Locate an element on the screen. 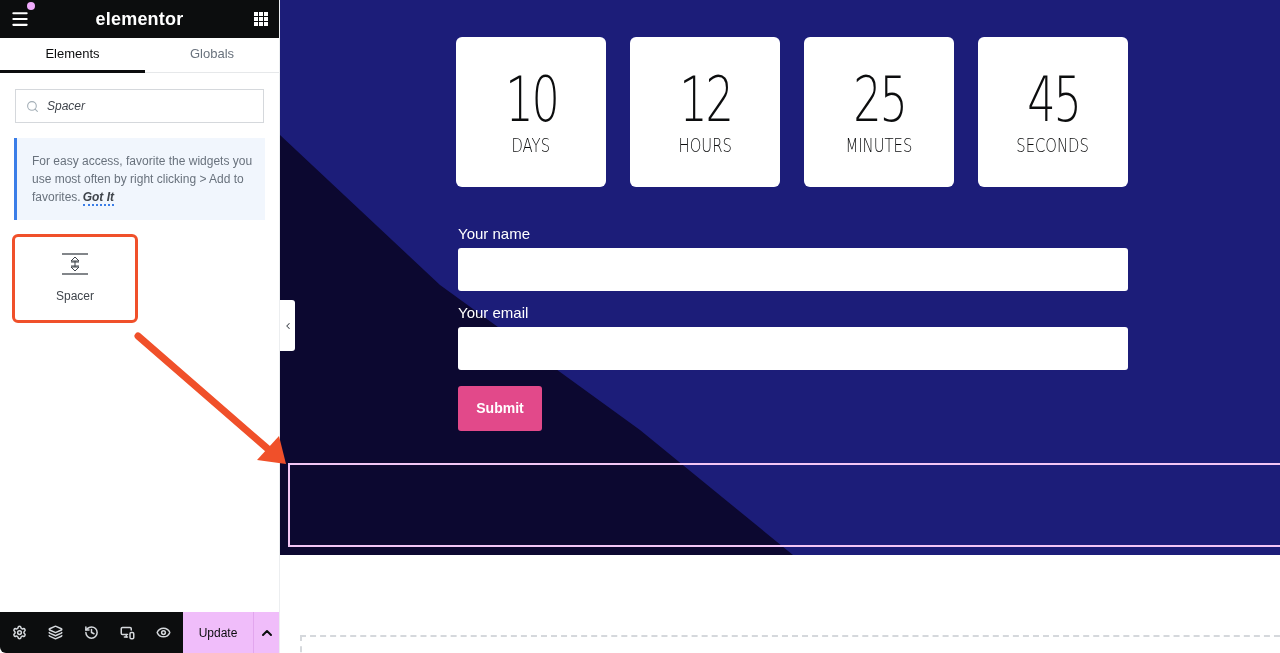 The width and height of the screenshot is (1280, 653). logo-text: elementor is located at coordinates (139, 19).